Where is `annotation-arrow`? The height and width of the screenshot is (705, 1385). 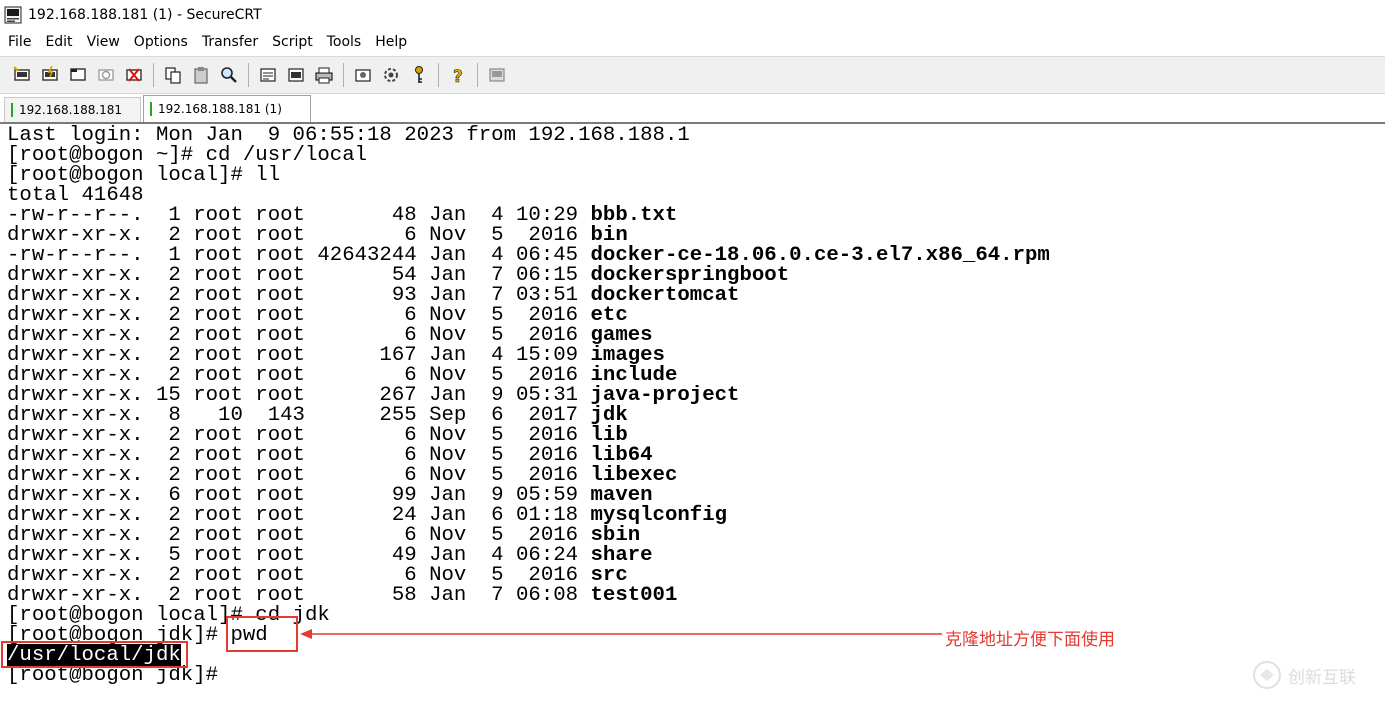 annotation-arrow is located at coordinates (621, 634).